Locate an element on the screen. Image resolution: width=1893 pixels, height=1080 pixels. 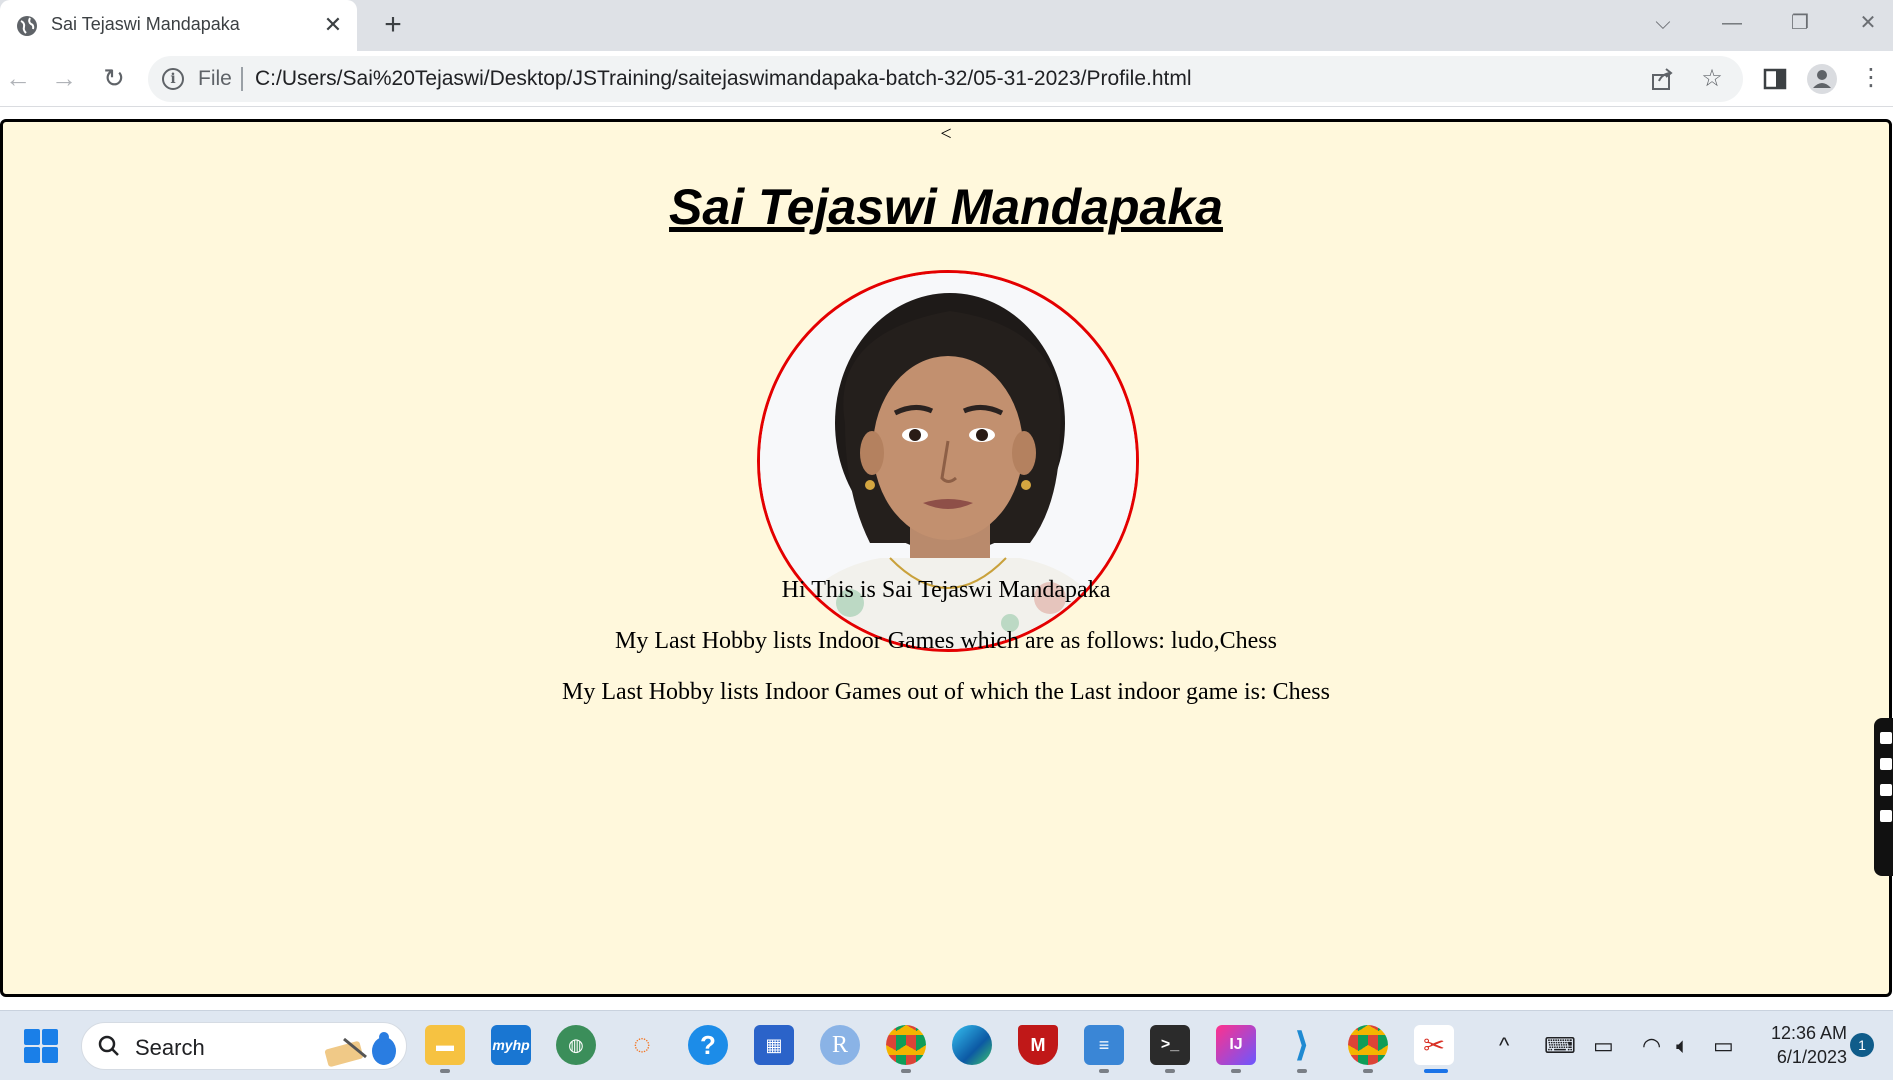
wifi-icon: ◠ is located at coordinates (1651, 1046).